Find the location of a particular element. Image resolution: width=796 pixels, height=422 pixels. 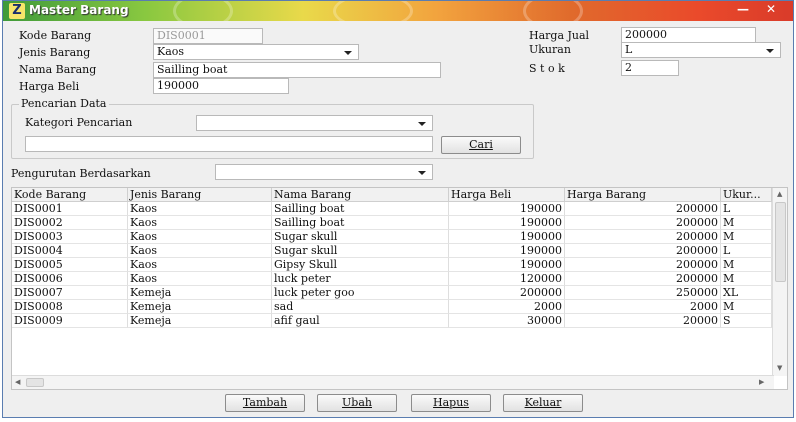

window-title: Master Barang is located at coordinates (79, 10).